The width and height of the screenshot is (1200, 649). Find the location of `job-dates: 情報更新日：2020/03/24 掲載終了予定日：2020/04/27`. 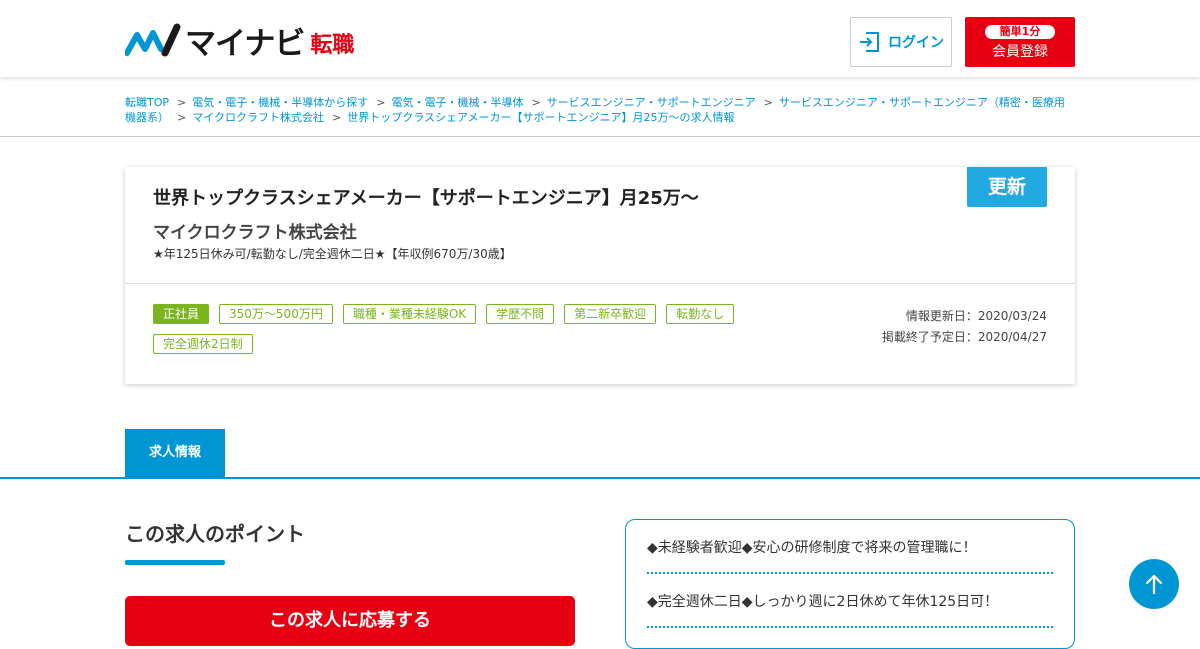

job-dates: 情報更新日：2020/03/24 掲載終了予定日：2020/04/27 is located at coordinates (964, 327).